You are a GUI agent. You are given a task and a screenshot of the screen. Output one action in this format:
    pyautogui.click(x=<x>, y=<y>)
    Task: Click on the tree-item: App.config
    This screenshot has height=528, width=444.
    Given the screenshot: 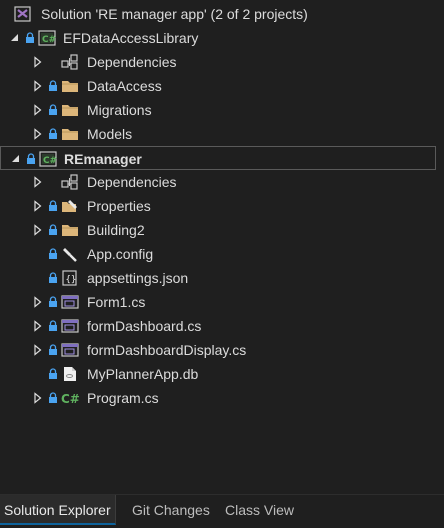 What is the action you would take?
    pyautogui.click(x=222, y=254)
    